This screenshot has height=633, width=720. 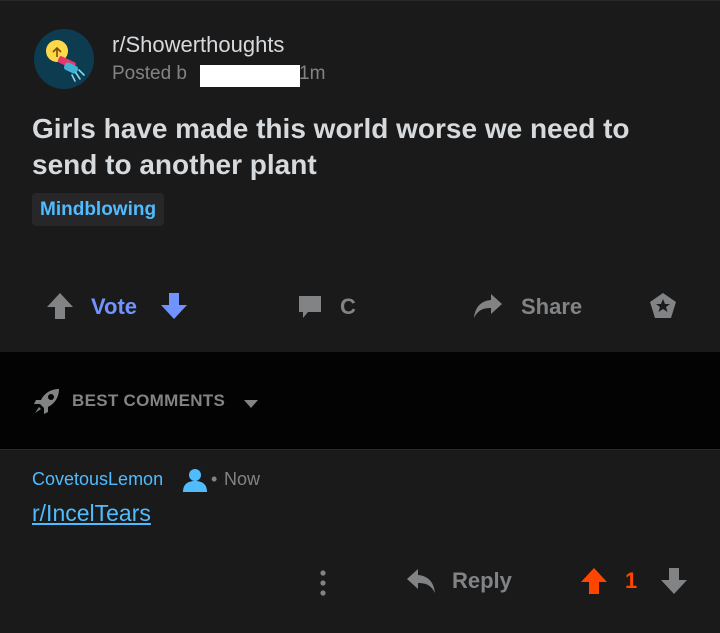 I want to click on comment-score: 1, so click(x=631, y=580).